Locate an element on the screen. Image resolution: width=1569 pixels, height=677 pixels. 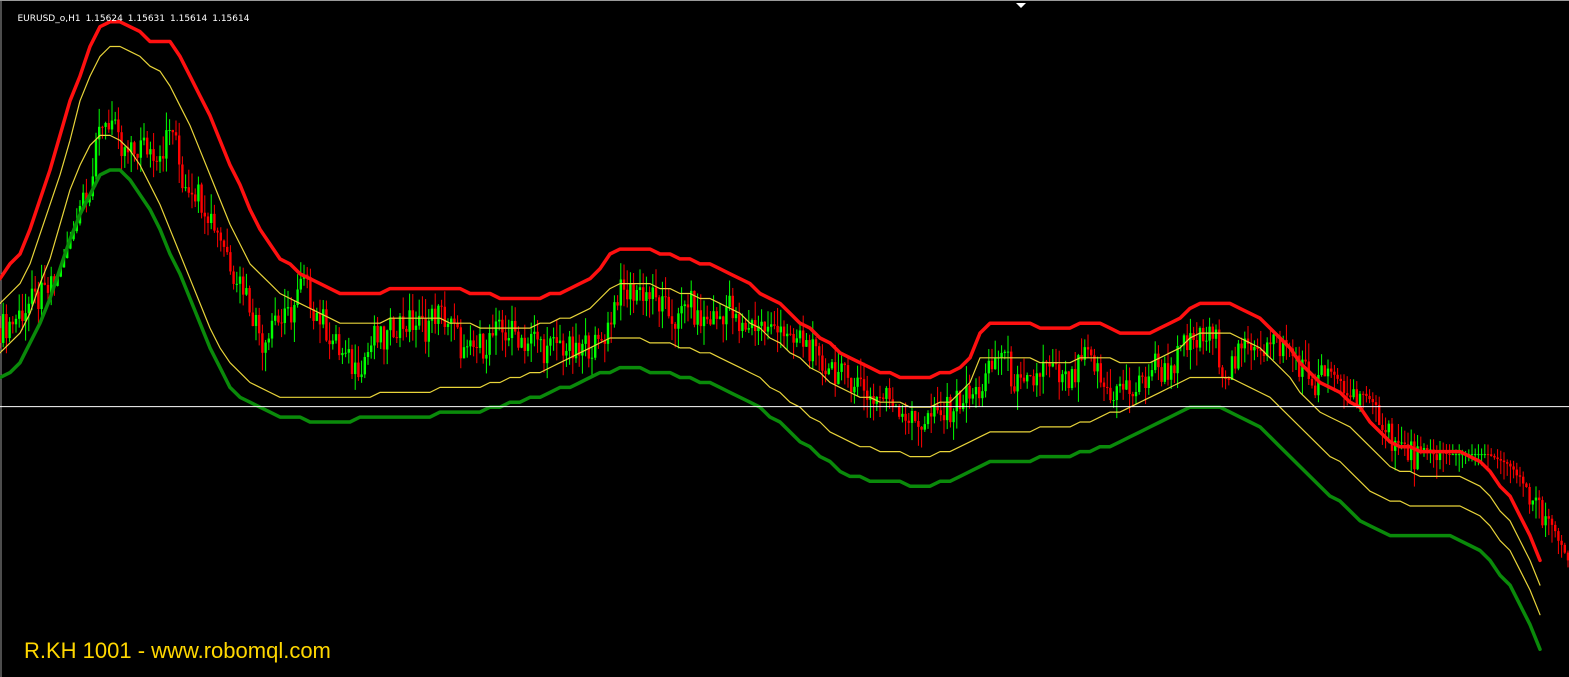
ohlc-open: 1.15624 is located at coordinates (104, 19).